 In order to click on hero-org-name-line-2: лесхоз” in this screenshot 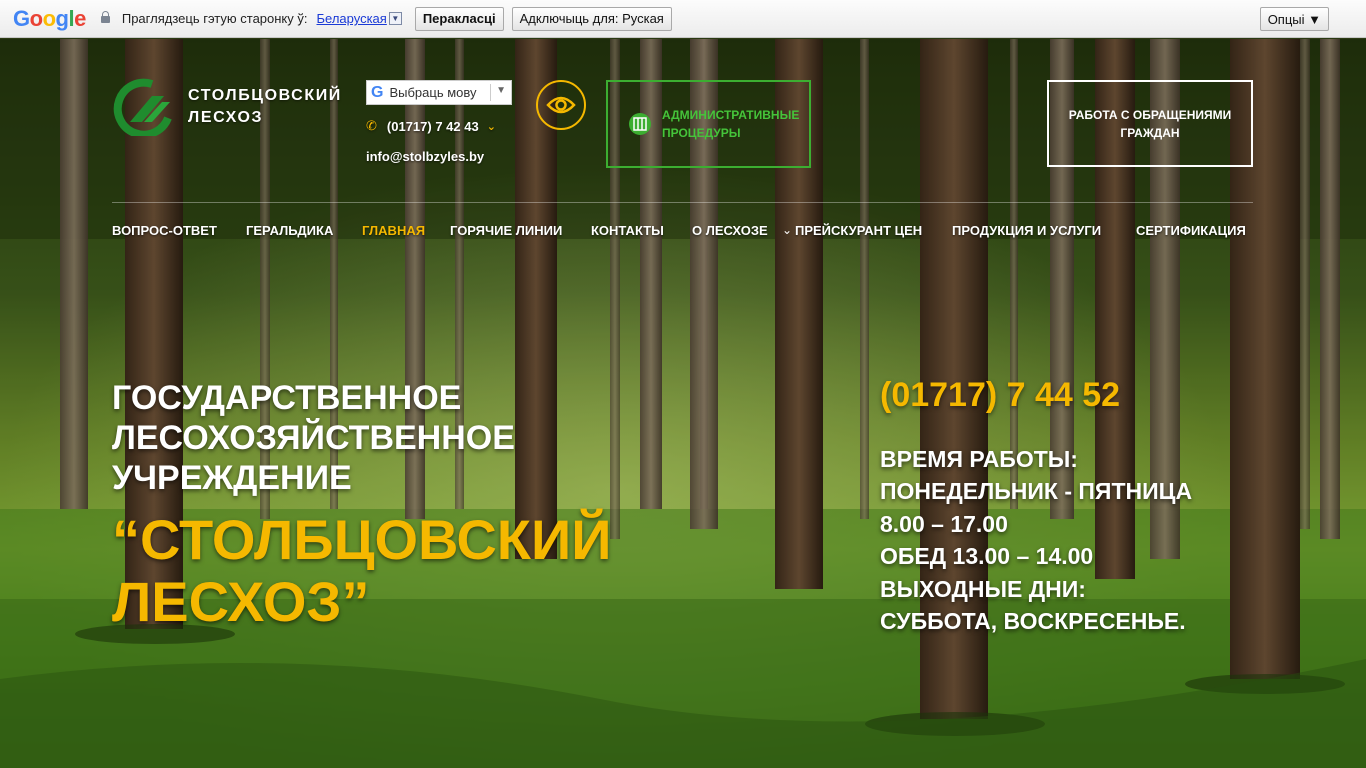, I will do `click(241, 601)`.